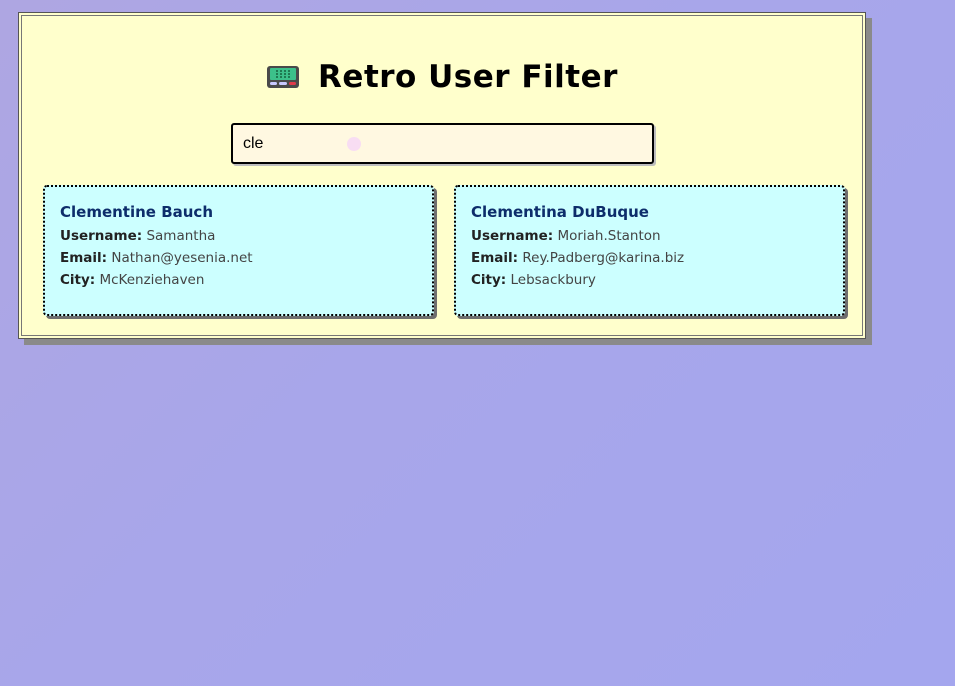 The height and width of the screenshot is (686, 955). Describe the element at coordinates (182, 258) in the screenshot. I see `email-value: Nathan@yesenia.net` at that location.